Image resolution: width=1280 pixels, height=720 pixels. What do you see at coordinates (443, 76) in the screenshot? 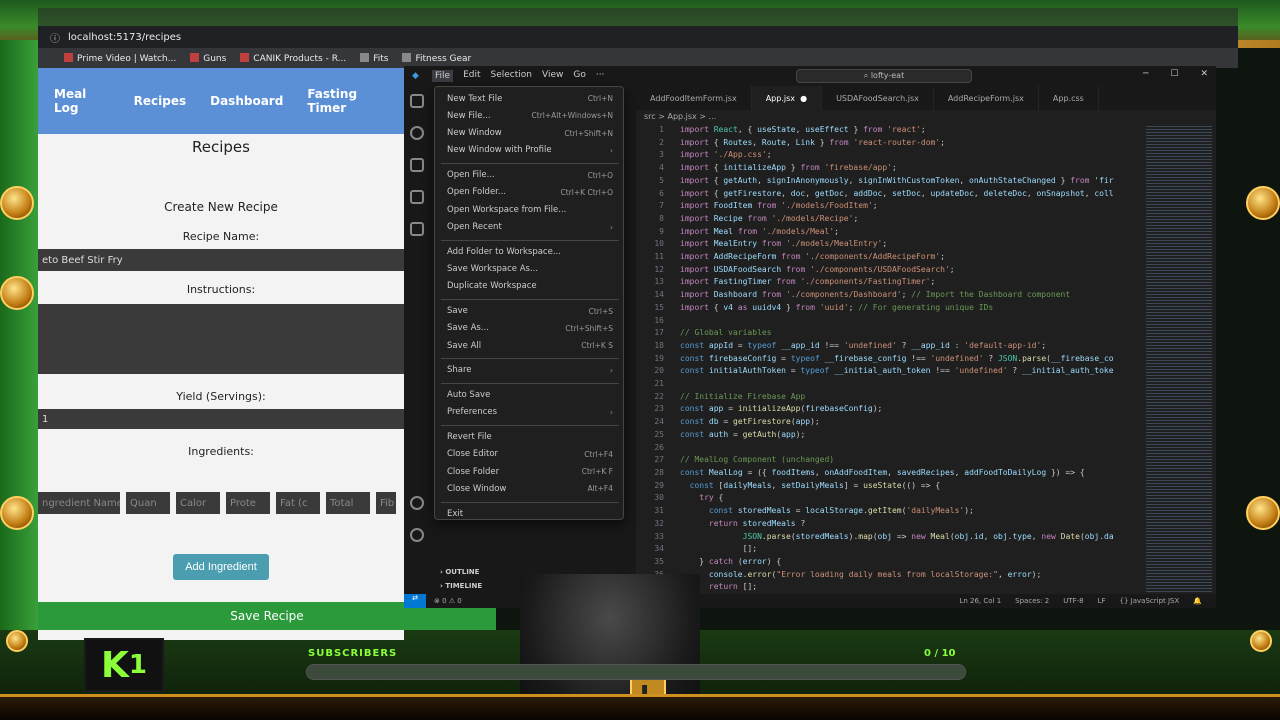
I see `menu-file: File` at bounding box center [443, 76].